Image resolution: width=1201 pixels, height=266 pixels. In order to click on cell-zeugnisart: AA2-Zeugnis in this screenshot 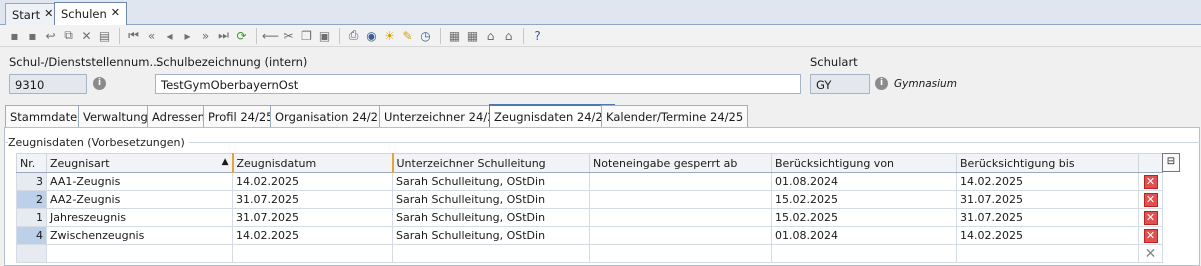, I will do `click(139, 199)`.